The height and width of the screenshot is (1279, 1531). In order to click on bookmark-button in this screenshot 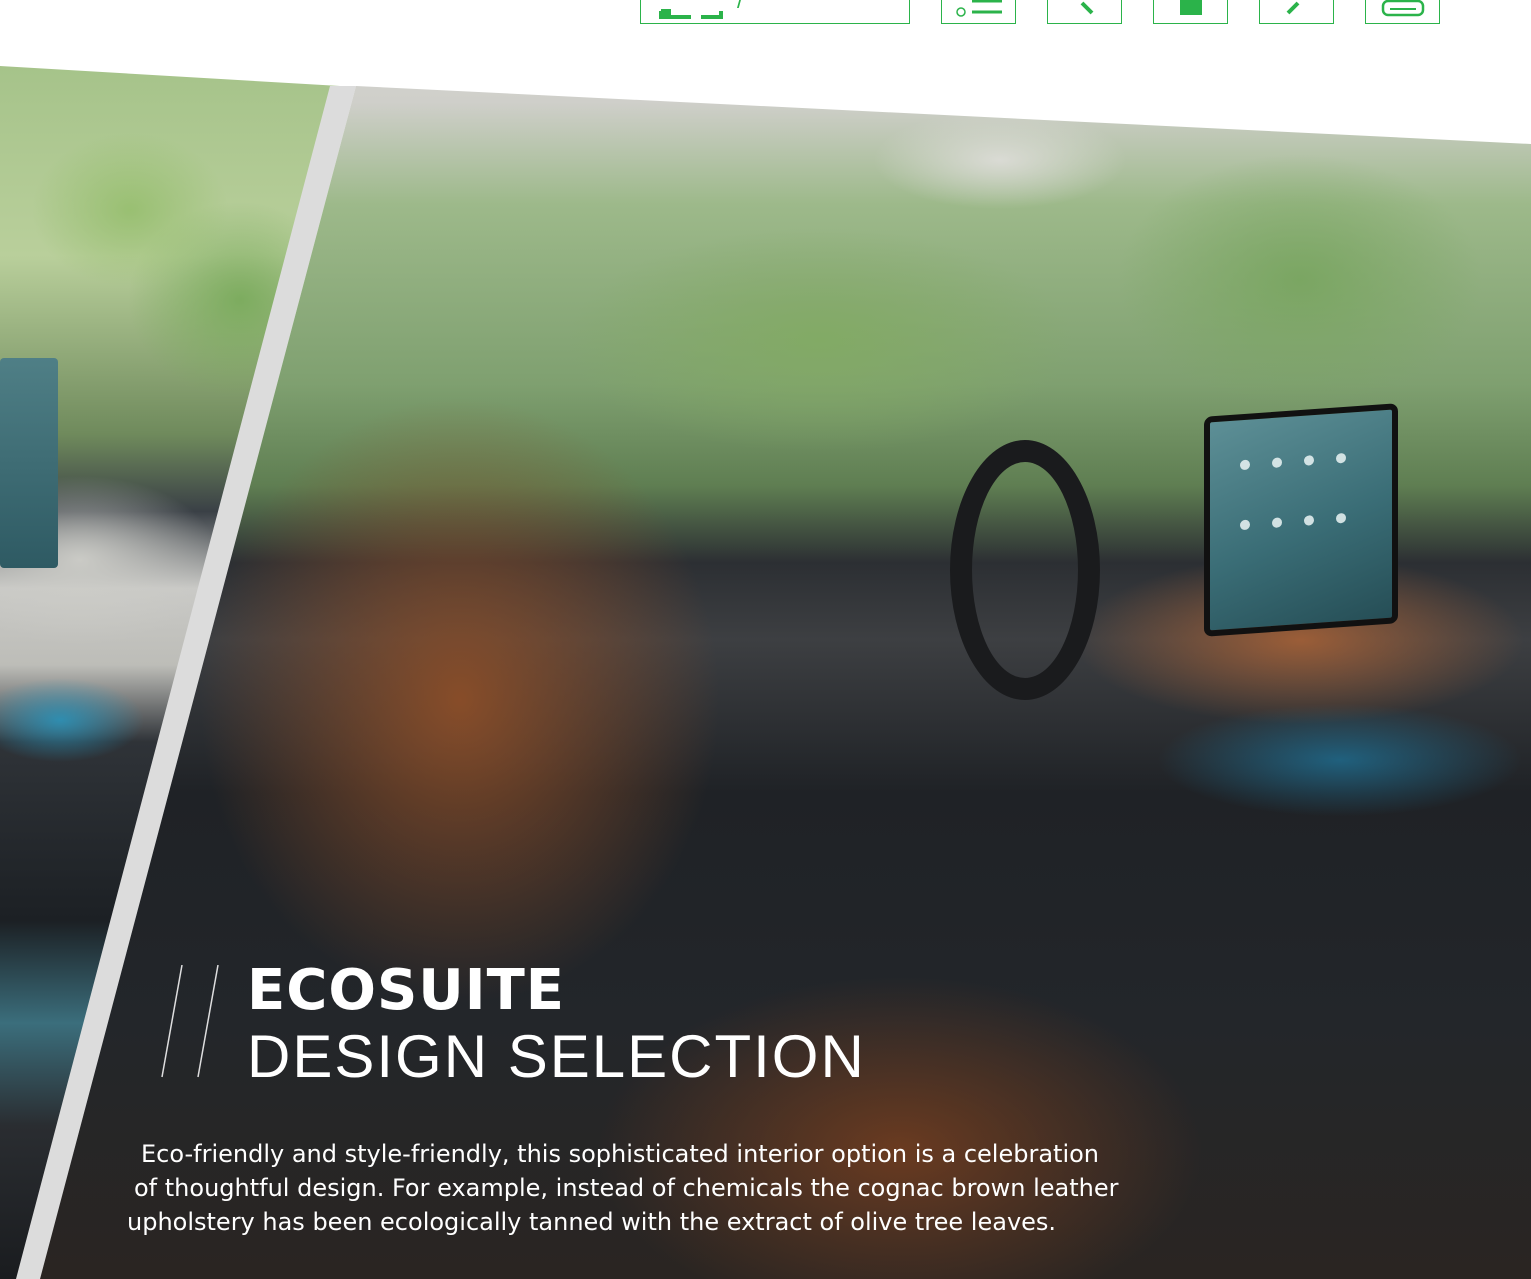, I will do `click(1190, 12)`.